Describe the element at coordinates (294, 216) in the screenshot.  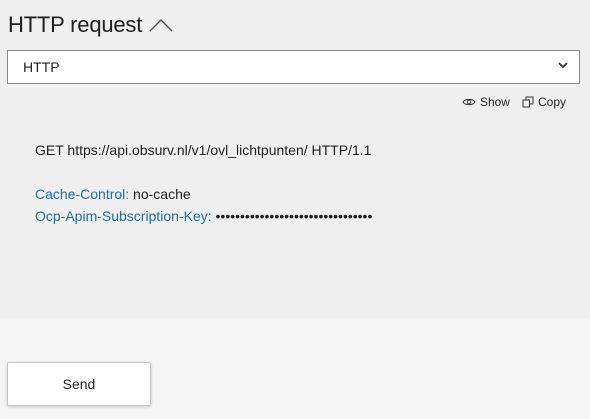
I see `header-value: ••••••••••••••••••••••••••••••••` at that location.